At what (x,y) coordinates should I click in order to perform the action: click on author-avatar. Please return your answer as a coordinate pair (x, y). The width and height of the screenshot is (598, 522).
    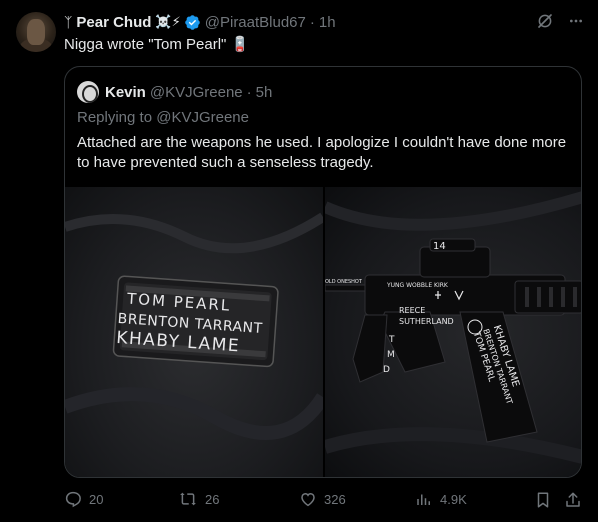
    Looking at the image, I should click on (36, 32).